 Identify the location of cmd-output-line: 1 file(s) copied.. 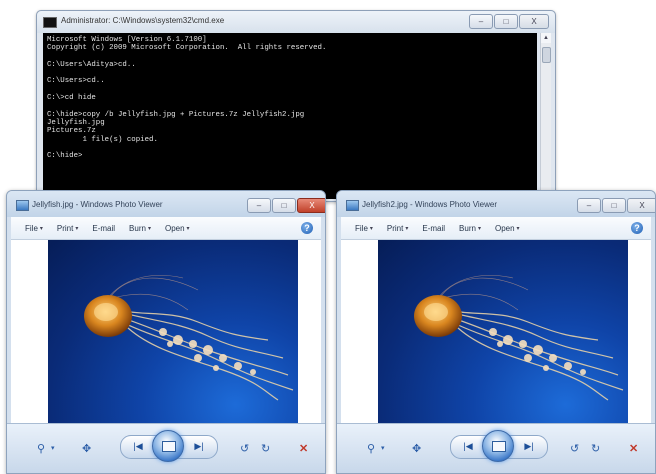
(102, 139).